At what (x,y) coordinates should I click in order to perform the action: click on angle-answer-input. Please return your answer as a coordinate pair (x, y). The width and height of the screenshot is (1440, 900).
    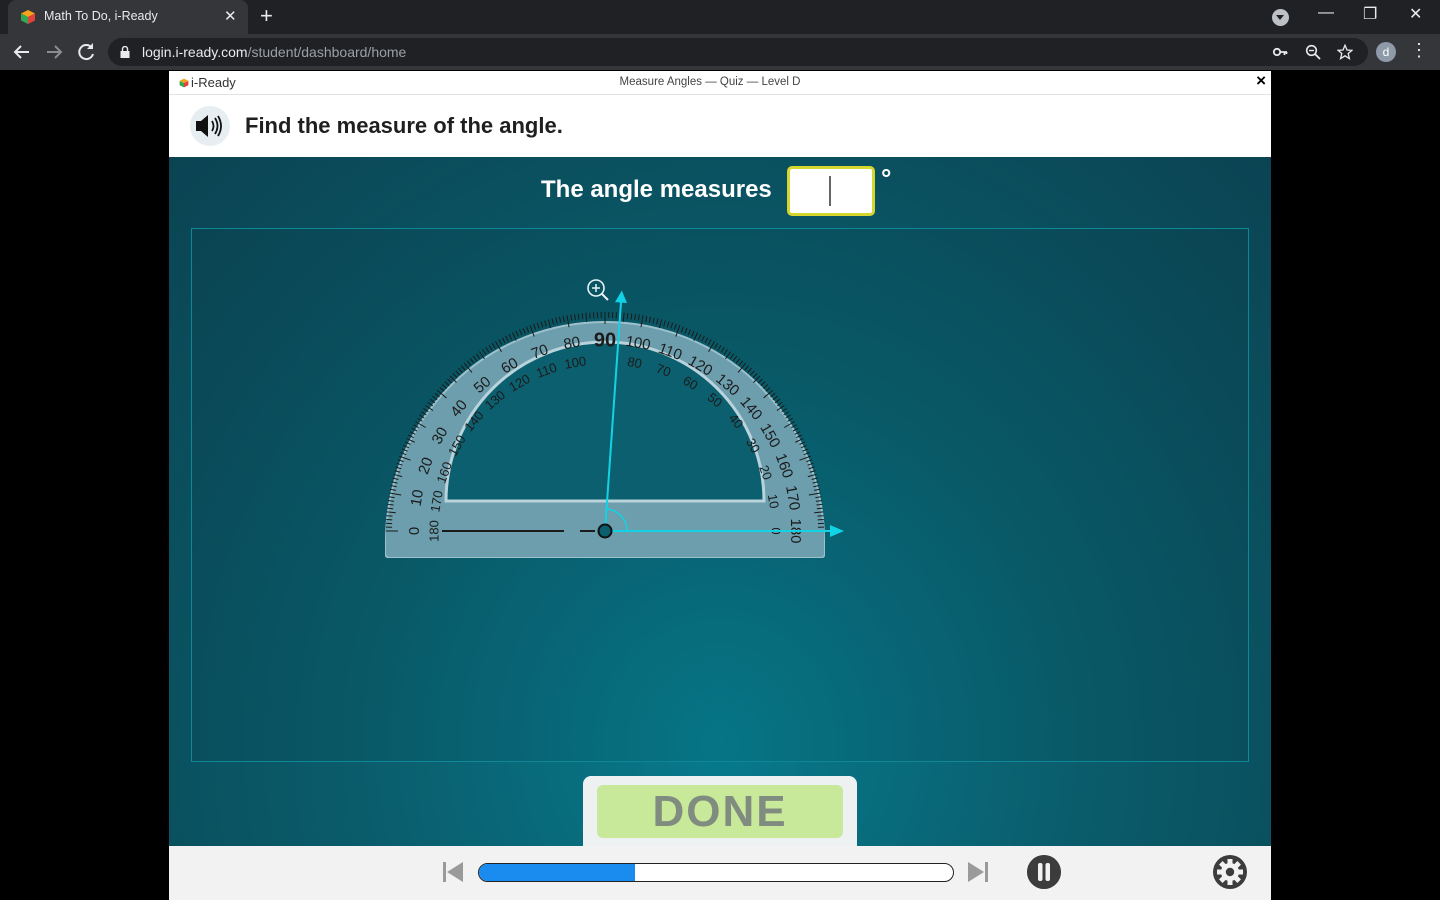
    Looking at the image, I should click on (831, 191).